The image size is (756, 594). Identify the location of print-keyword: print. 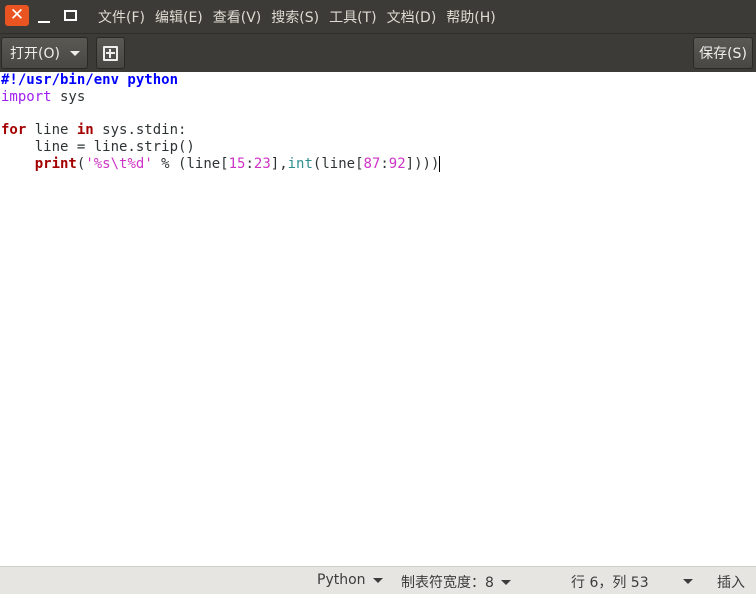
(55, 163).